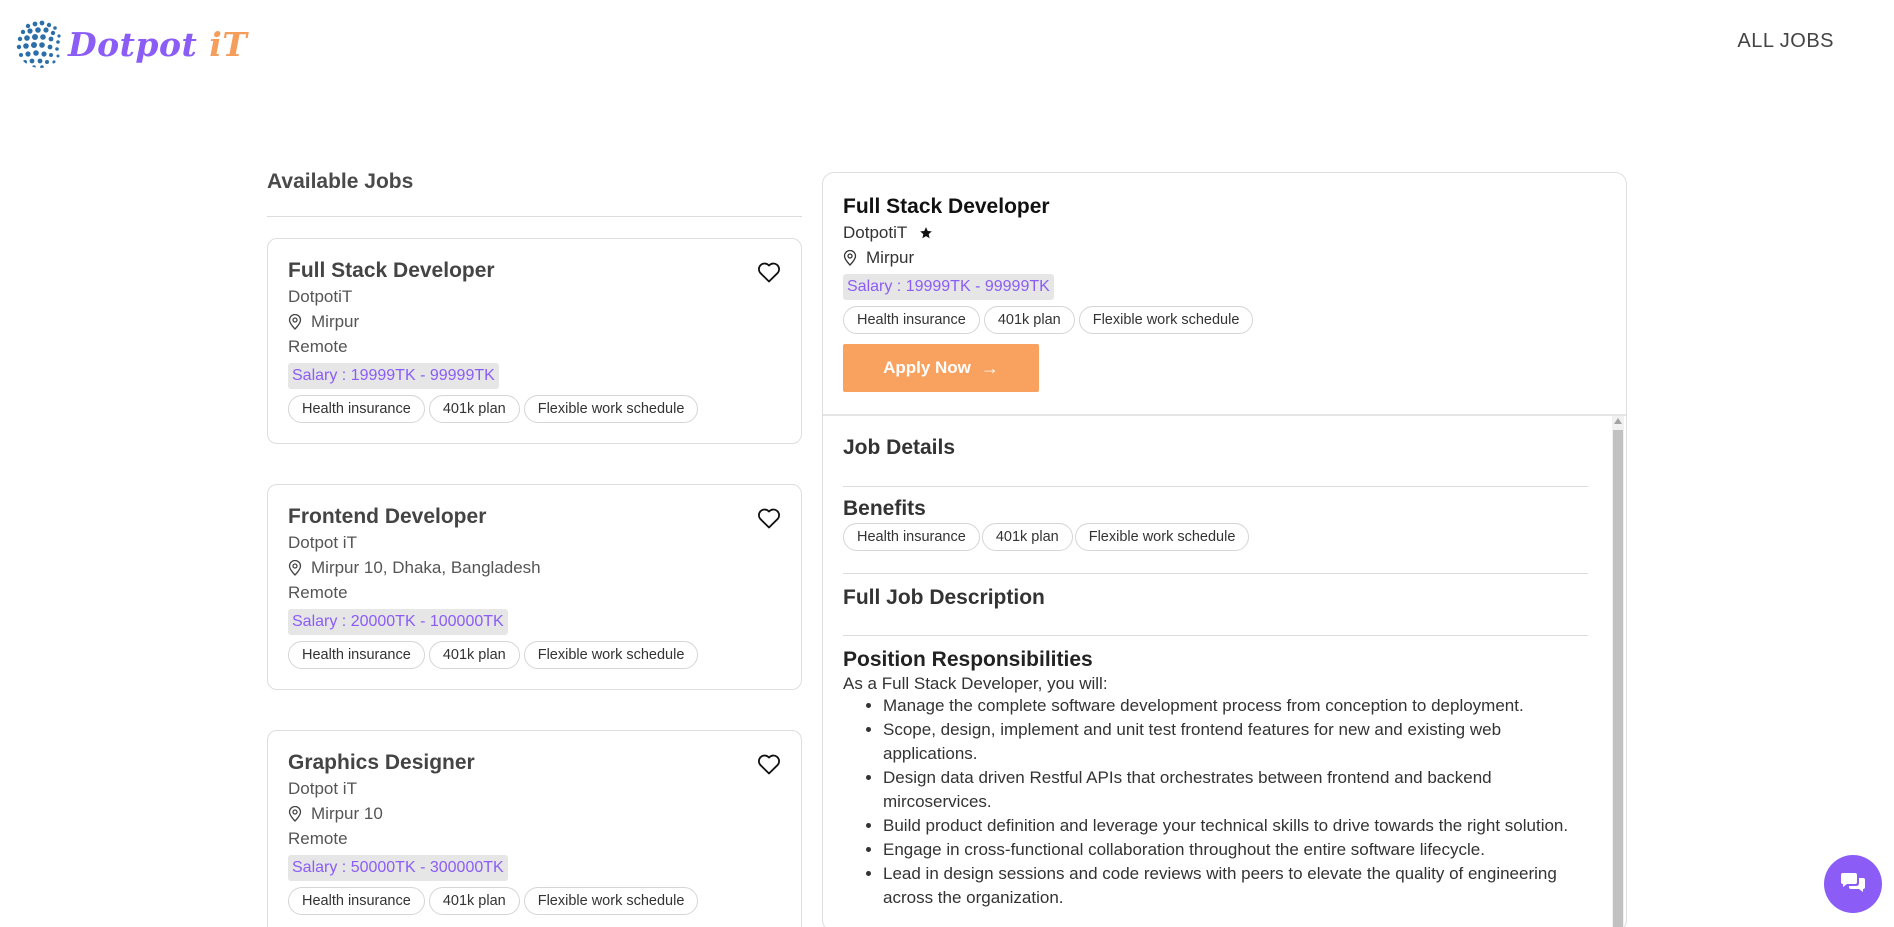 The height and width of the screenshot is (927, 1894). I want to click on apply-now-button: Apply Now →, so click(941, 368).